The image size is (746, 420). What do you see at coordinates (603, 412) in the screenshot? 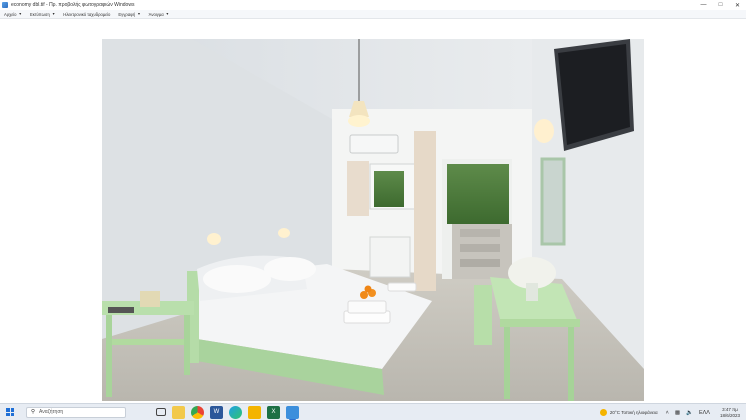
I see `sun-icon` at bounding box center [603, 412].